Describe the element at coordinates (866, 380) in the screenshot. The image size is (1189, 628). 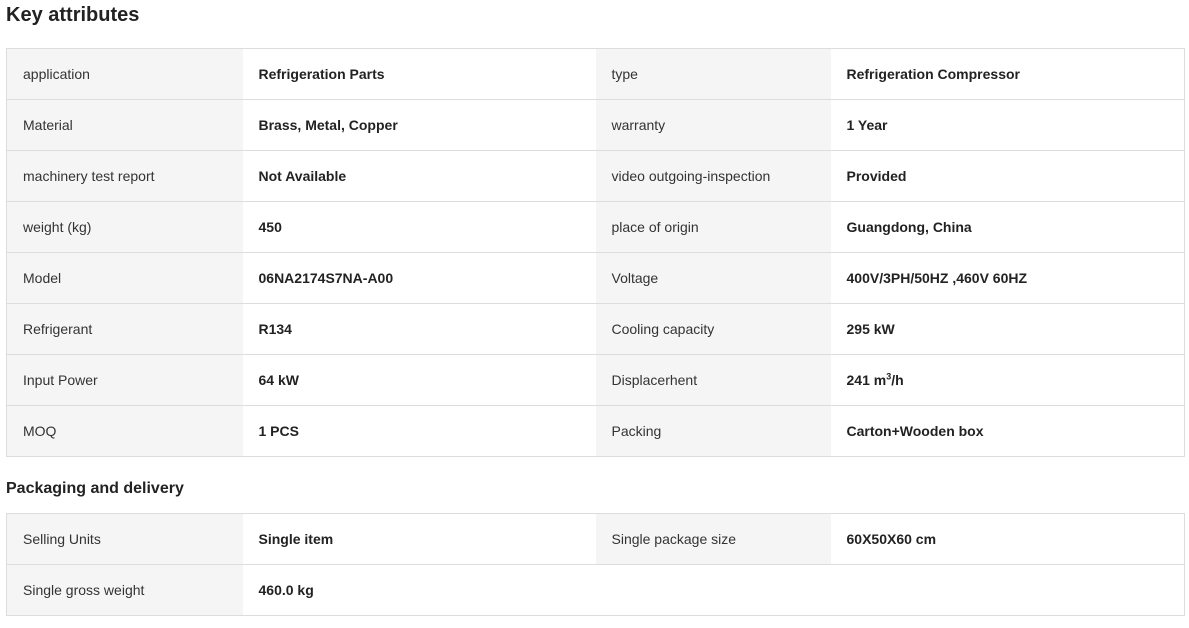
I see `displacement-value: 241 m` at that location.